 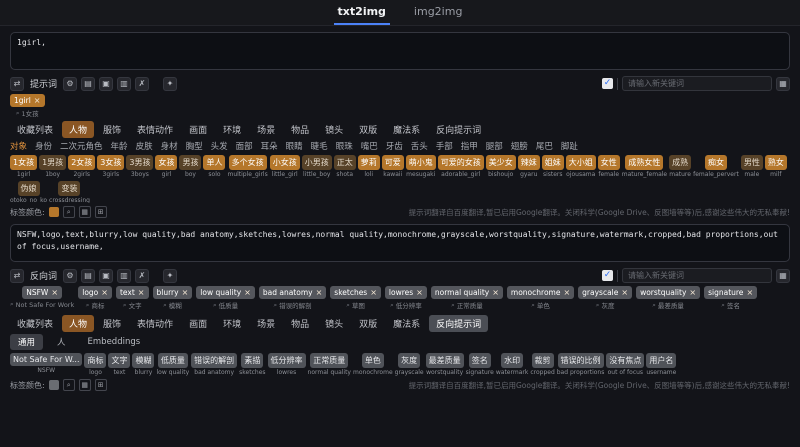 I want to click on tag-button: 裁剪 cropped, so click(x=542, y=364).